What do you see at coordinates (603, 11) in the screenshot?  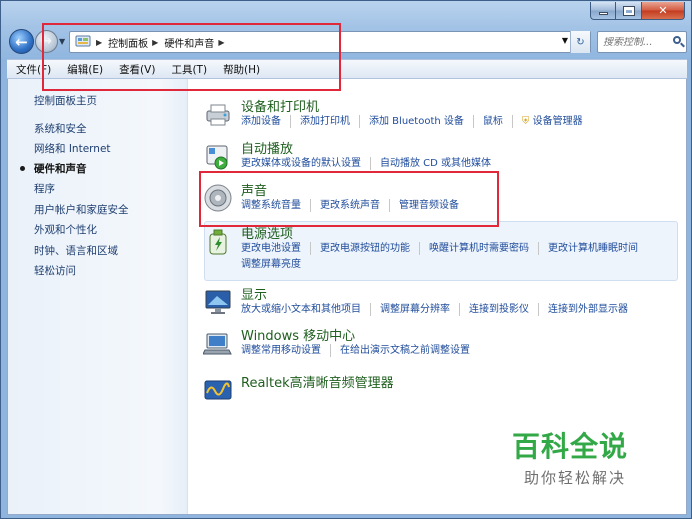 I see `minimize-button` at bounding box center [603, 11].